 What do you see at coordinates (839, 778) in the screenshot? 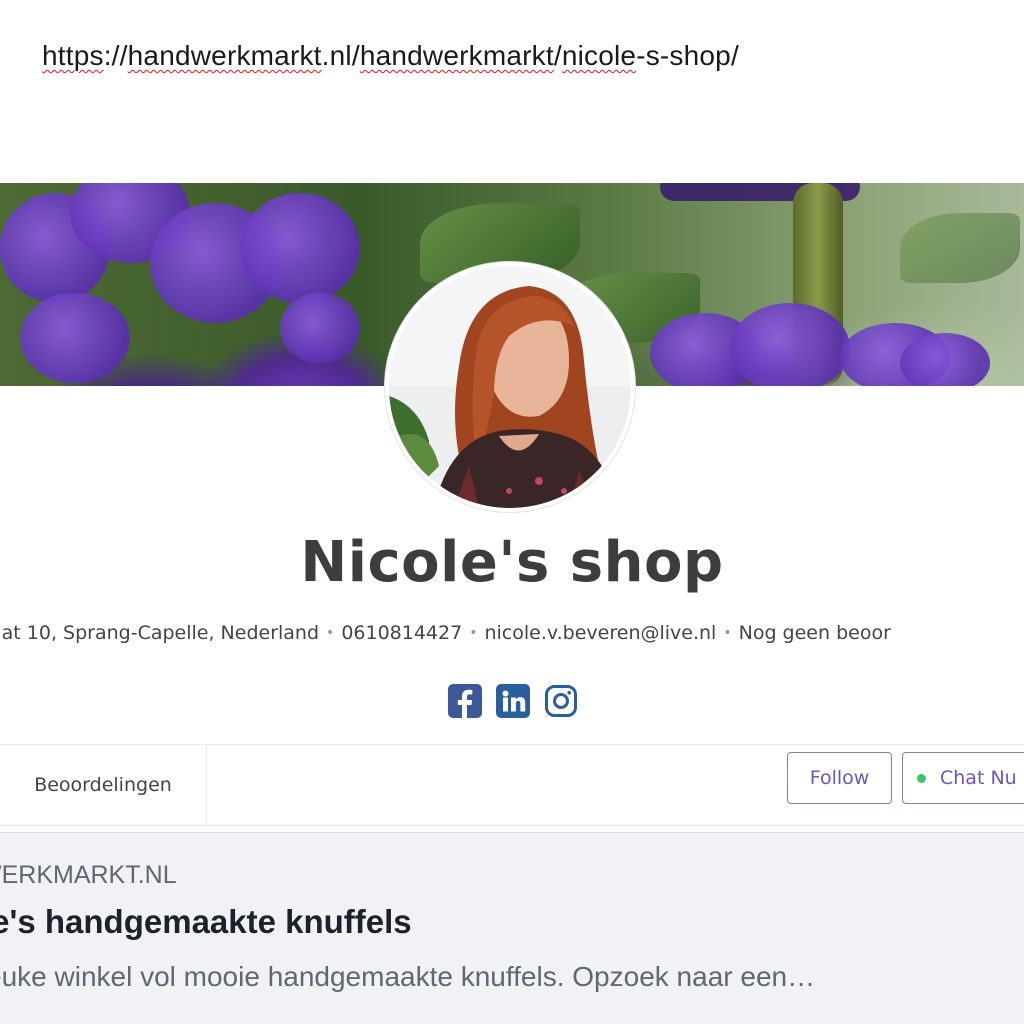
I see `follow-button: Follow` at bounding box center [839, 778].